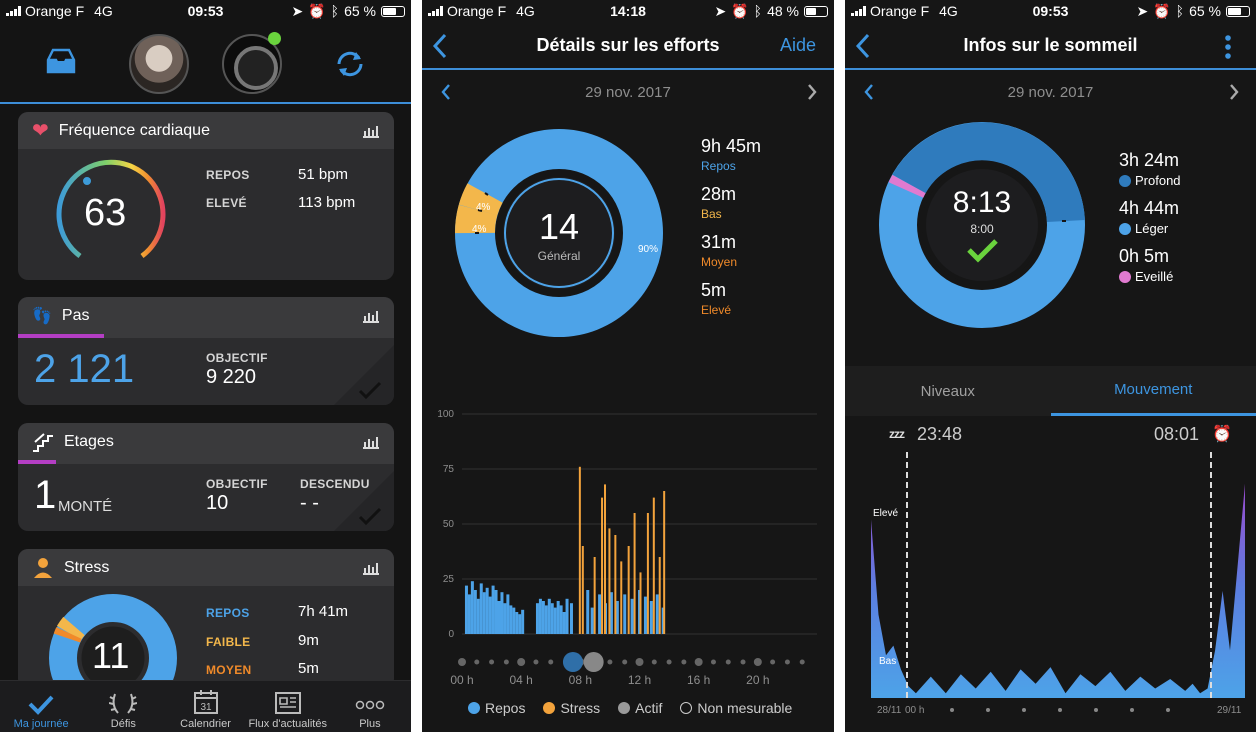  What do you see at coordinates (228, 642) in the screenshot?
I see `stress-low-label: FAIBLE` at bounding box center [228, 642].